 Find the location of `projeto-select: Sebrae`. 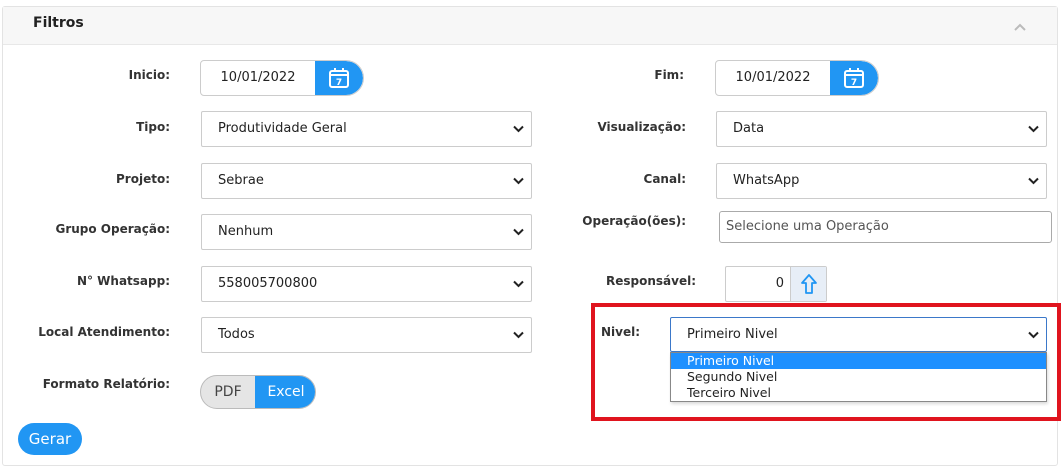

projeto-select: Sebrae is located at coordinates (366, 181).